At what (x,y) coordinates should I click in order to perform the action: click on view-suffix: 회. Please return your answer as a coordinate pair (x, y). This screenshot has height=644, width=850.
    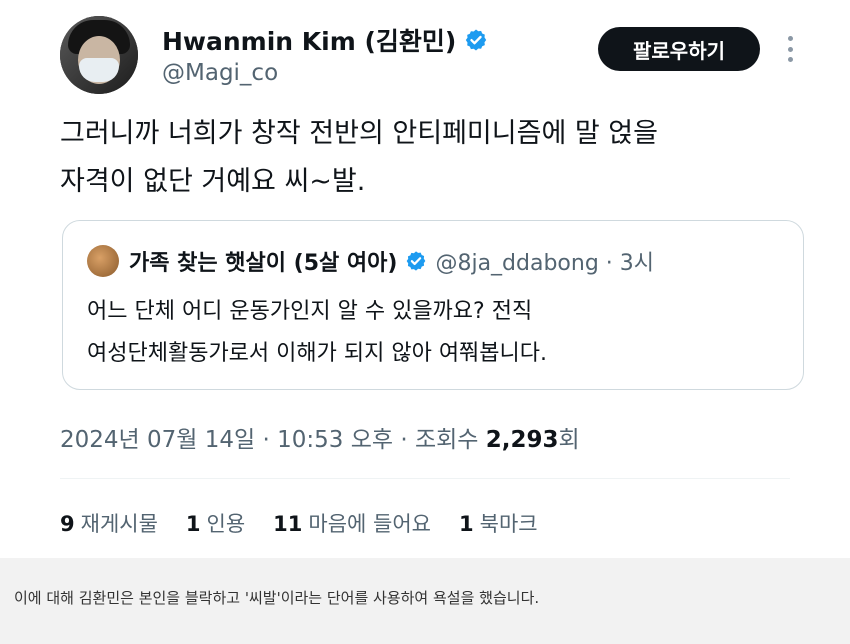
    Looking at the image, I should click on (569, 440).